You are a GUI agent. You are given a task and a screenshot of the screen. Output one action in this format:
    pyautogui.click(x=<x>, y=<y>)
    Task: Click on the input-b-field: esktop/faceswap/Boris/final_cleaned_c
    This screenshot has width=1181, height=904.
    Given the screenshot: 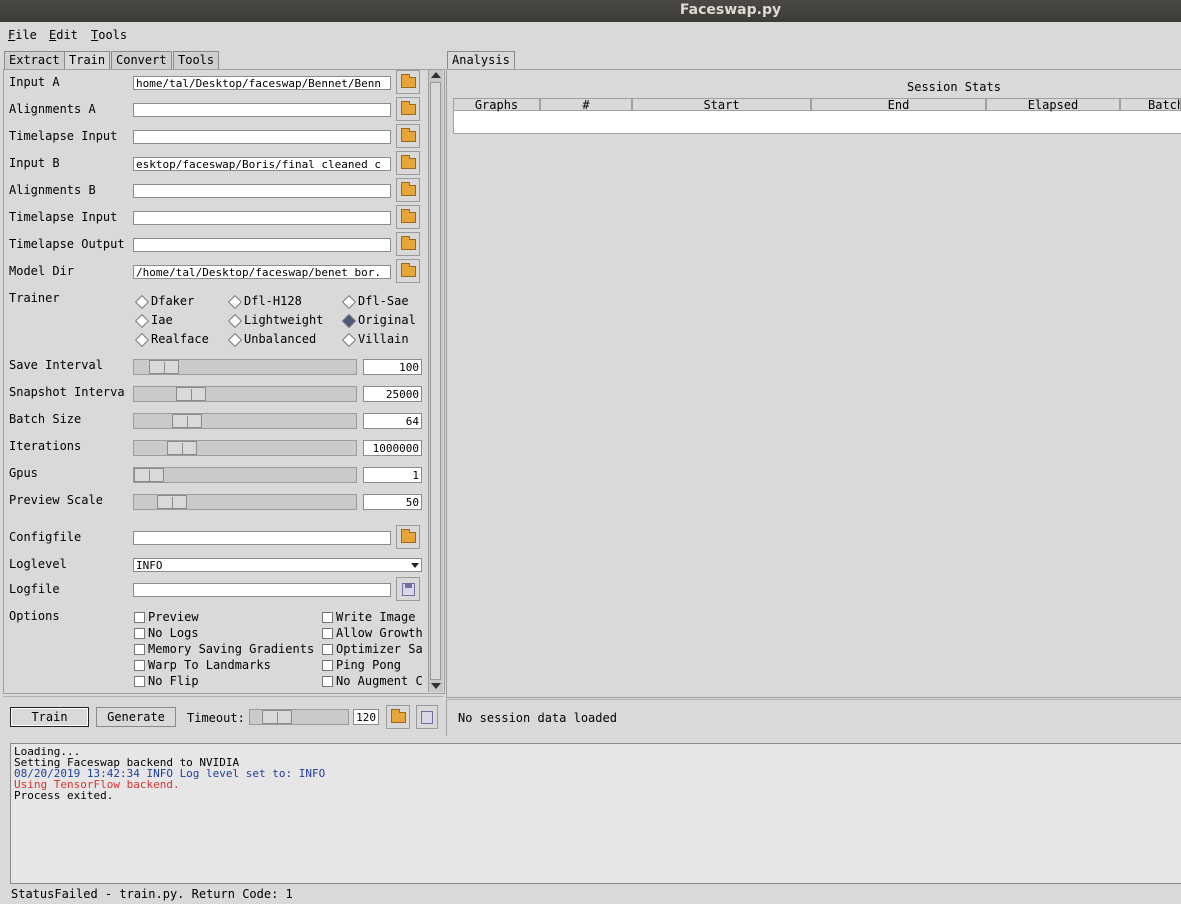 What is the action you would take?
    pyautogui.click(x=262, y=164)
    